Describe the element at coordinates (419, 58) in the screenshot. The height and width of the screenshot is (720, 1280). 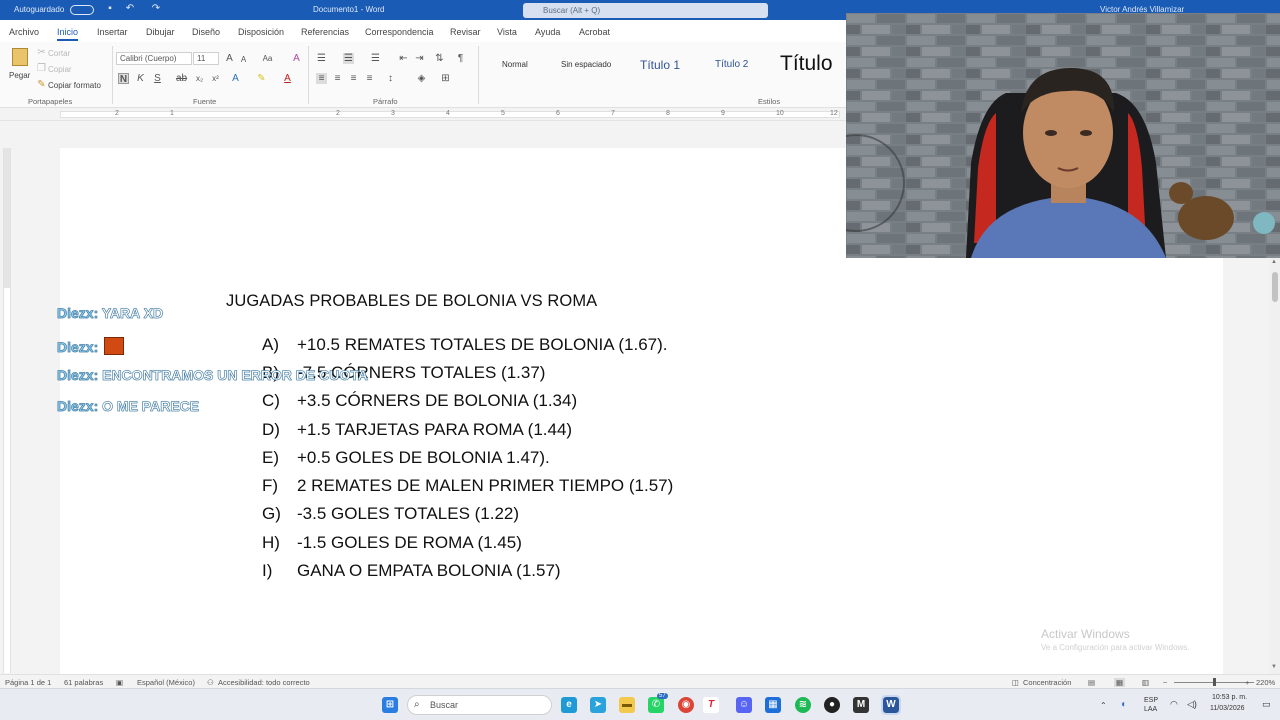
I see `increase-indent-icon: ⇥` at that location.